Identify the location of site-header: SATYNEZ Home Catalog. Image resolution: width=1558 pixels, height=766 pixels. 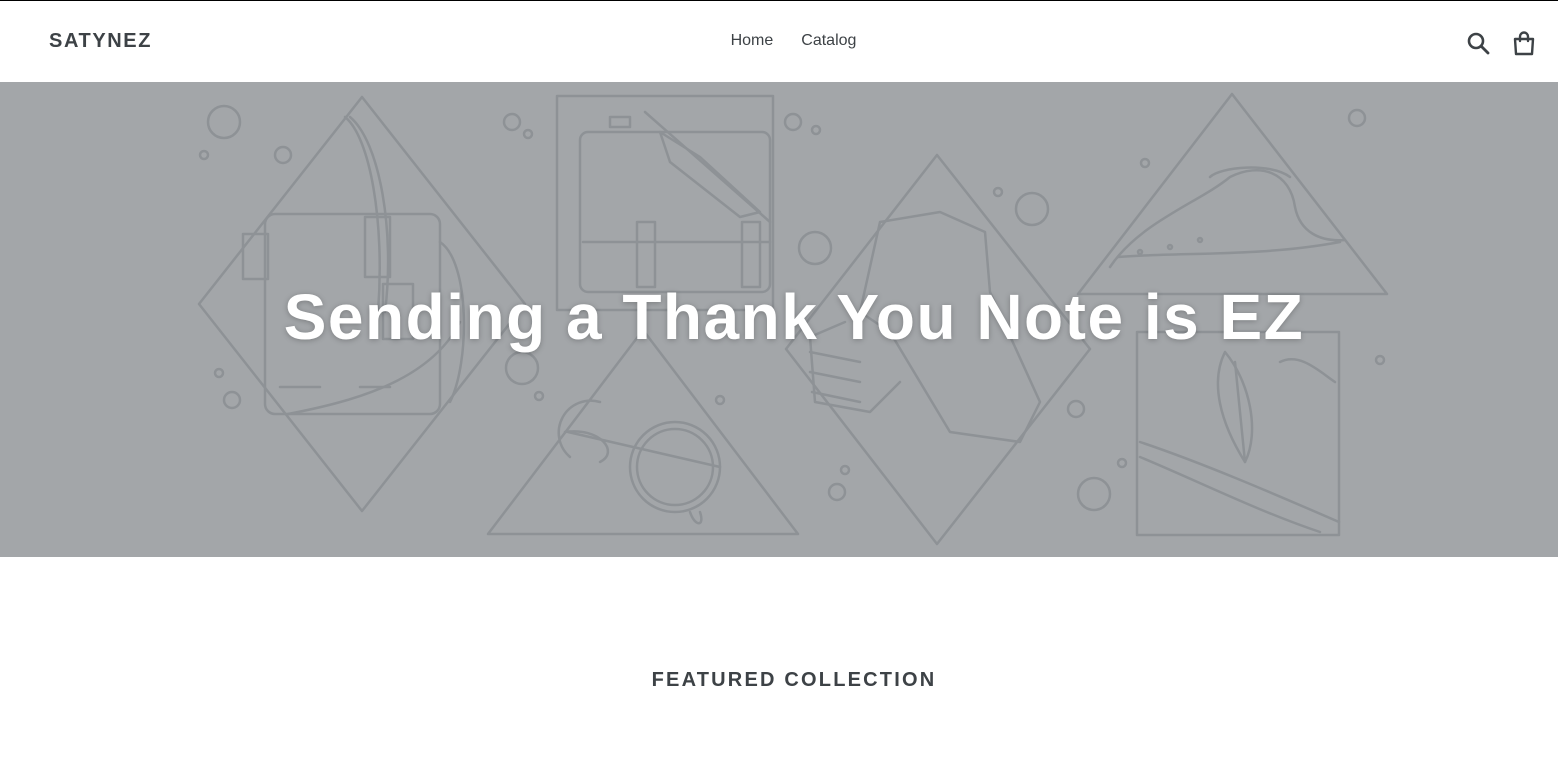
(779, 41).